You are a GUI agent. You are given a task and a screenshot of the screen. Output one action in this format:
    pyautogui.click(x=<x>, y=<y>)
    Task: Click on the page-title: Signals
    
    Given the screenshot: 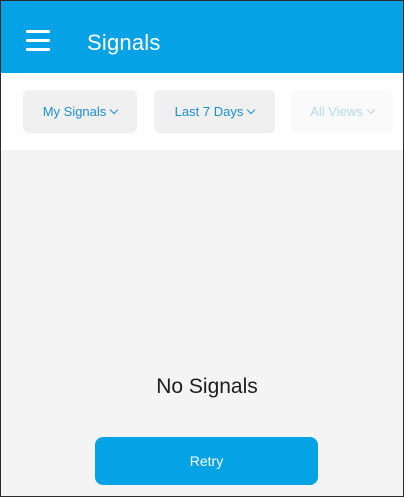 What is the action you would take?
    pyautogui.click(x=124, y=42)
    